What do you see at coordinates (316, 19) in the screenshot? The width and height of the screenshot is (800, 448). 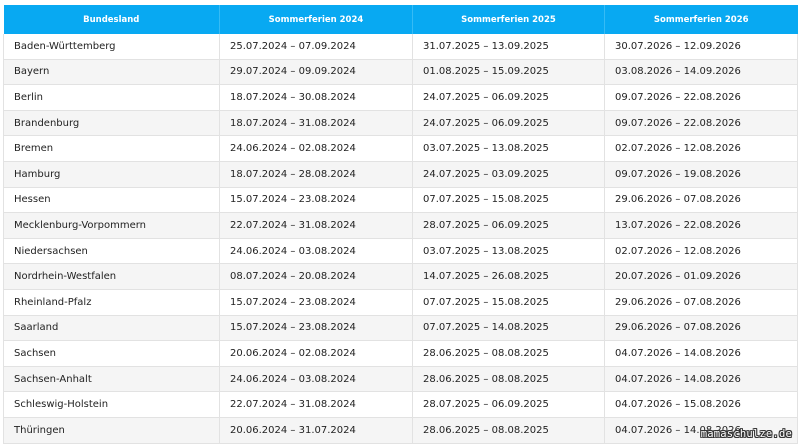 I see `column-header-2024: Sommerferien 2024` at bounding box center [316, 19].